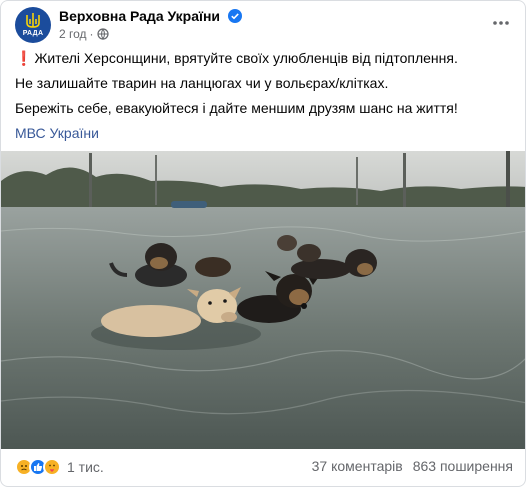 This screenshot has width=526, height=487. What do you see at coordinates (263, 467) in the screenshot?
I see `post-footer: 1 тис. 37 коментарів 863 поширення` at bounding box center [263, 467].